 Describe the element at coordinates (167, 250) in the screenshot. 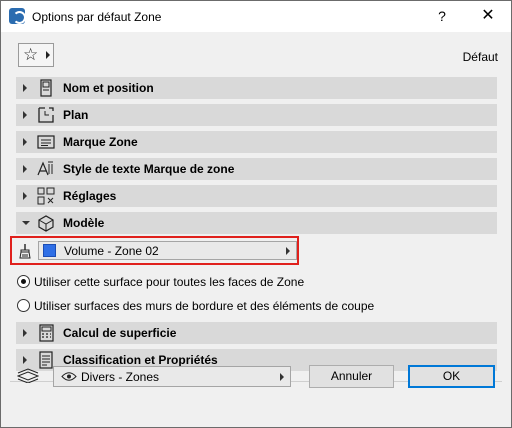

I see `surface-select: Volume - Zone 02` at that location.